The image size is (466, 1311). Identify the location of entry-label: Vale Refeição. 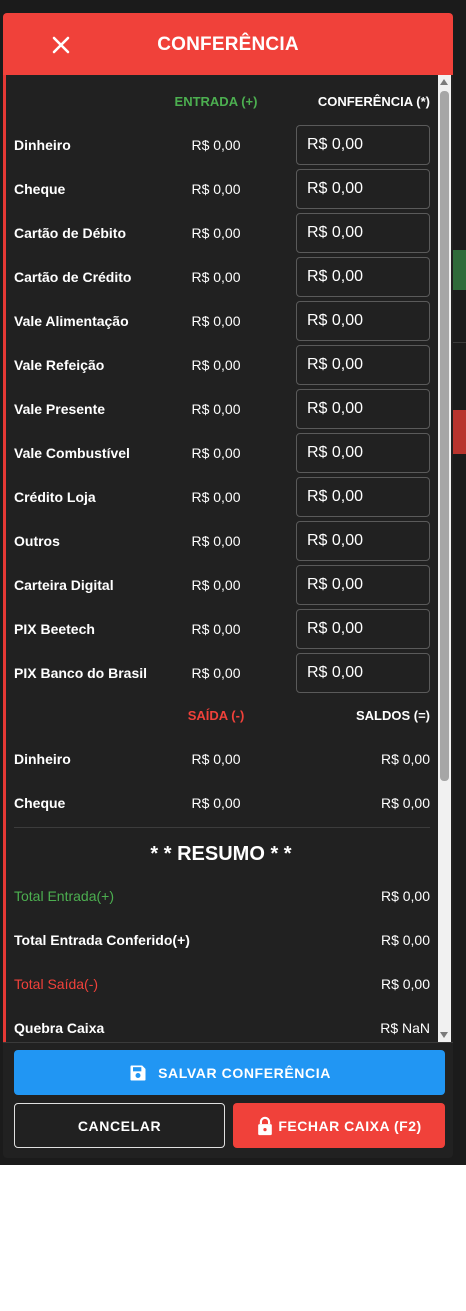
(59, 365).